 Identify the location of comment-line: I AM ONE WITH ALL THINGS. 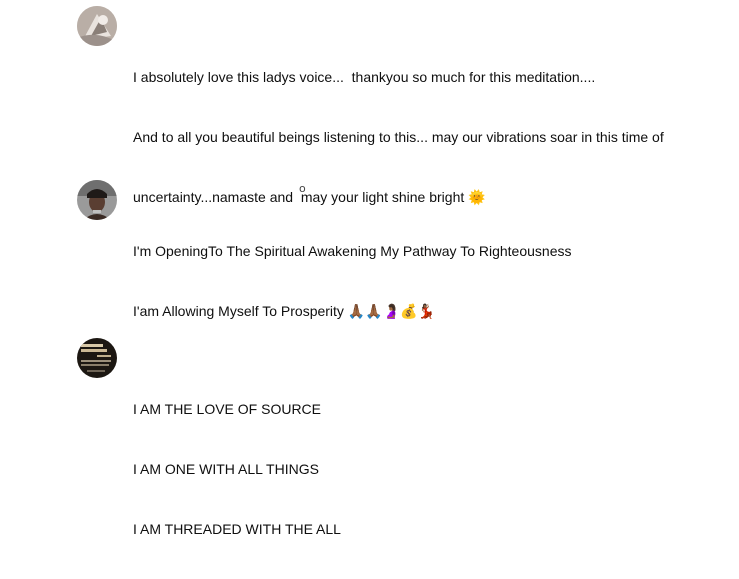
(226, 469).